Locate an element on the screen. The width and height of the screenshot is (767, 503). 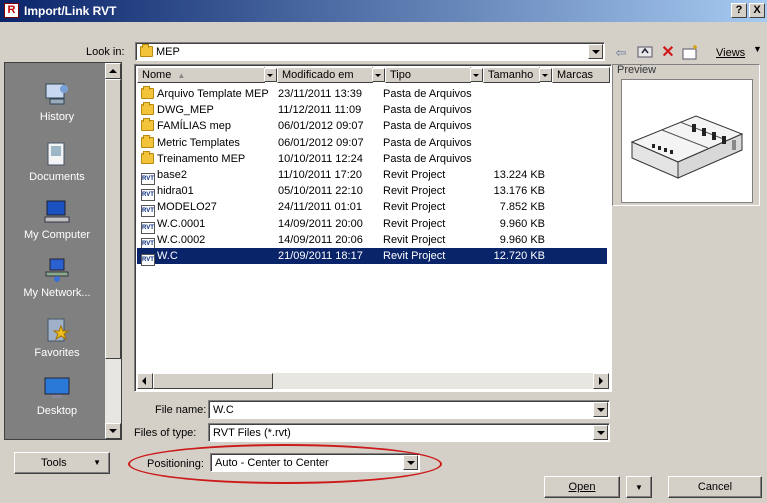
column-header-nome: Nome ▲ is located at coordinates (201, 75).